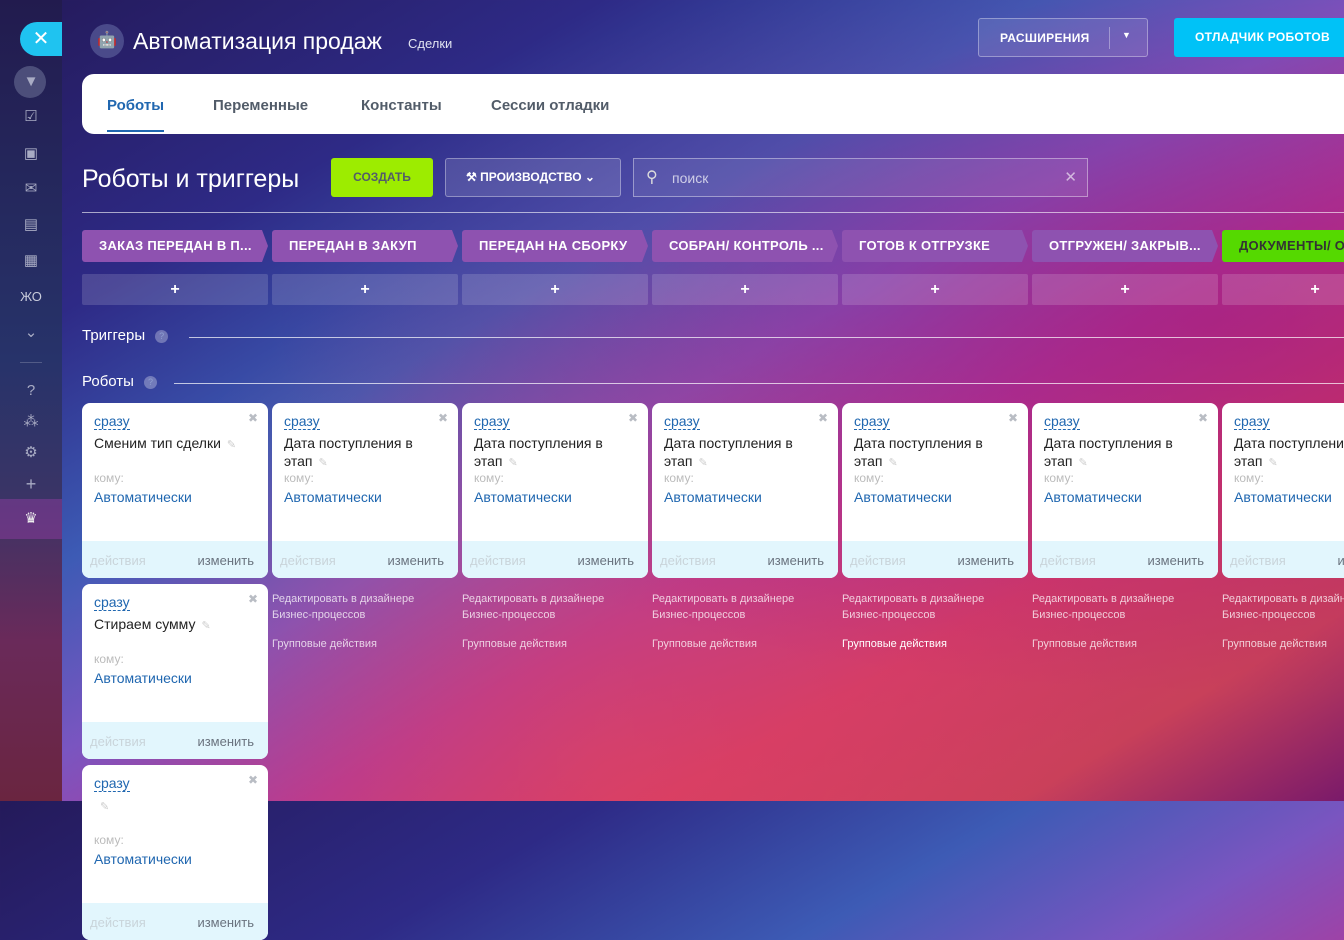  I want to click on user-initials: ЖО, so click(31, 297).